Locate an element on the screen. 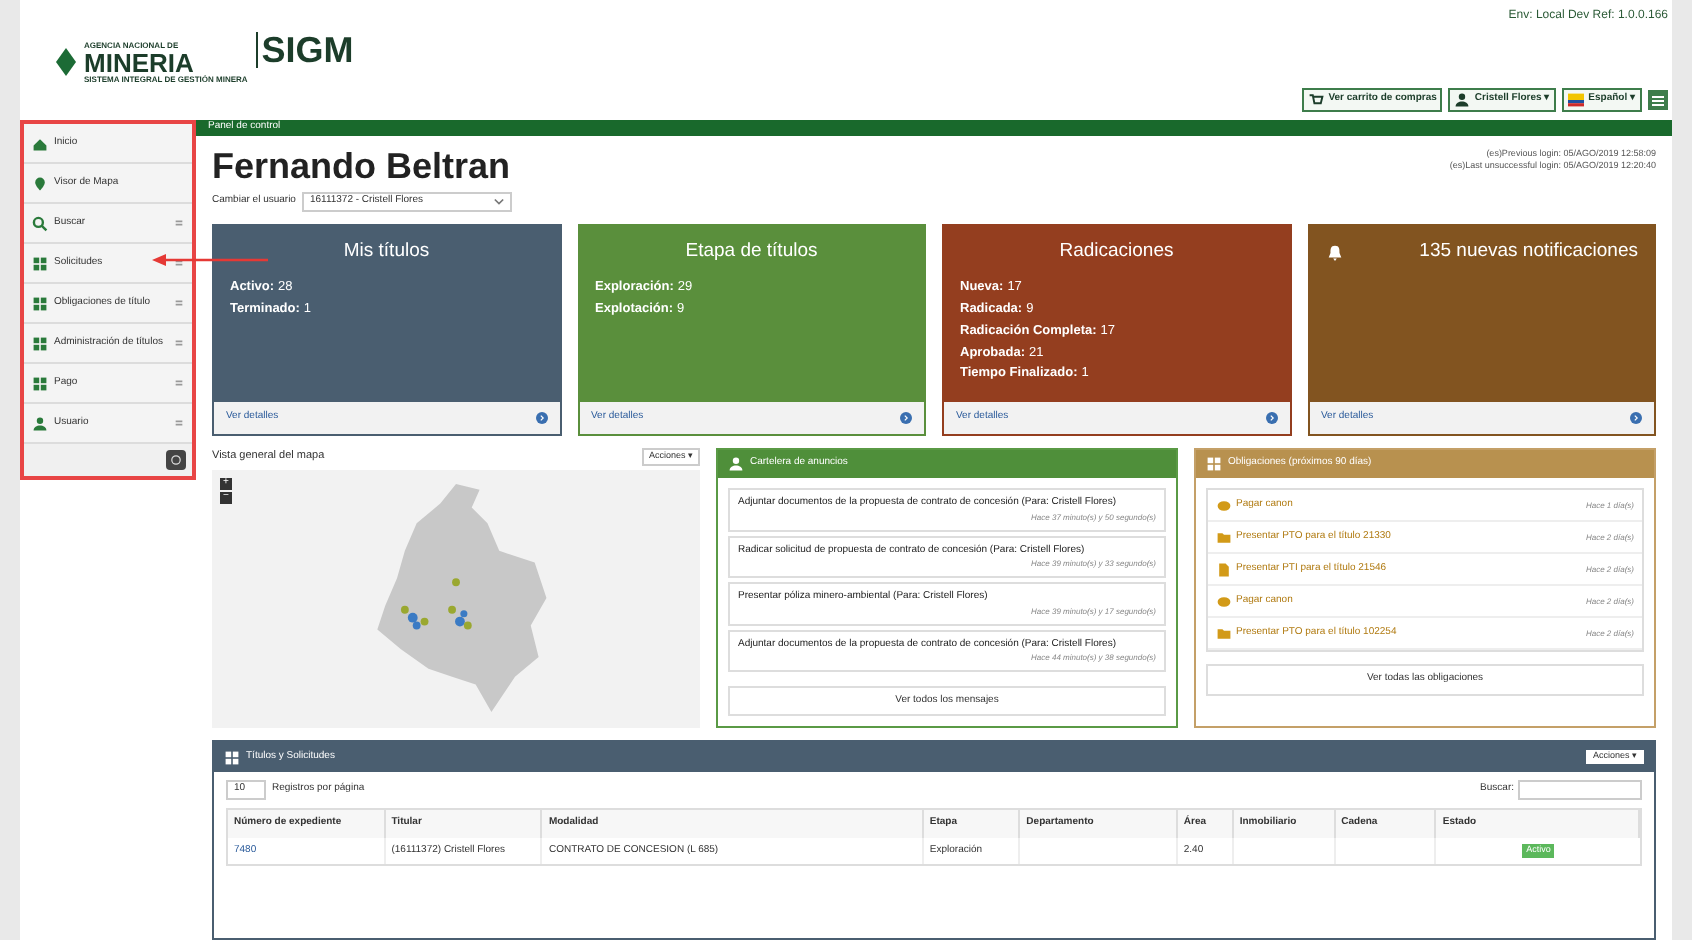  user-name-heading: Fernando Beltran is located at coordinates (362, 165).